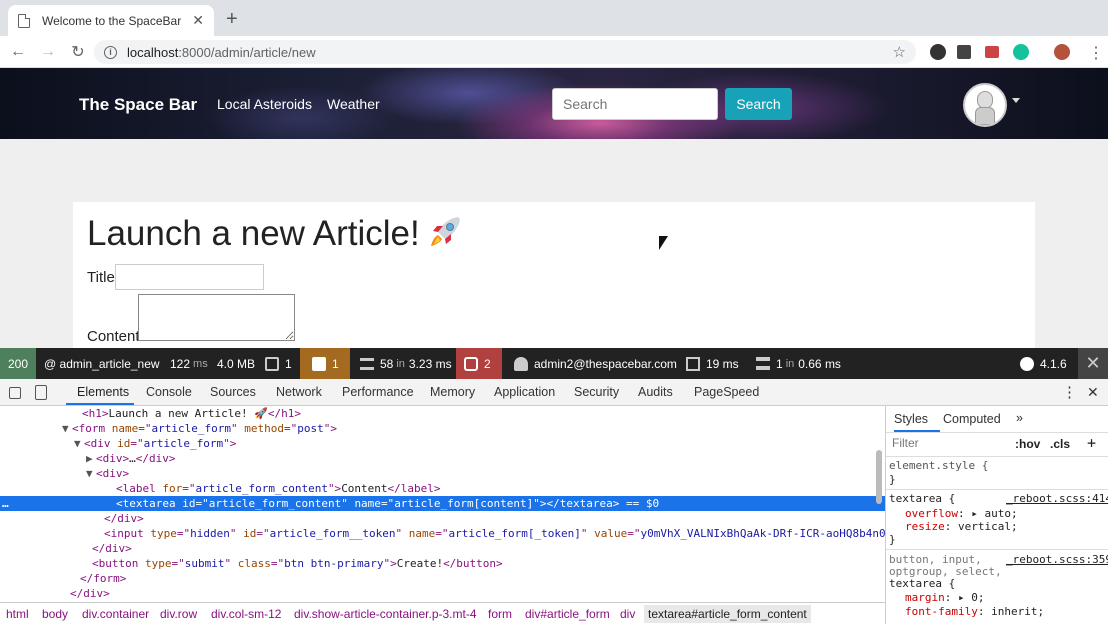 The image size is (1108, 624). I want to click on assets-item: 1 in 0.66 ms, so click(798, 363).